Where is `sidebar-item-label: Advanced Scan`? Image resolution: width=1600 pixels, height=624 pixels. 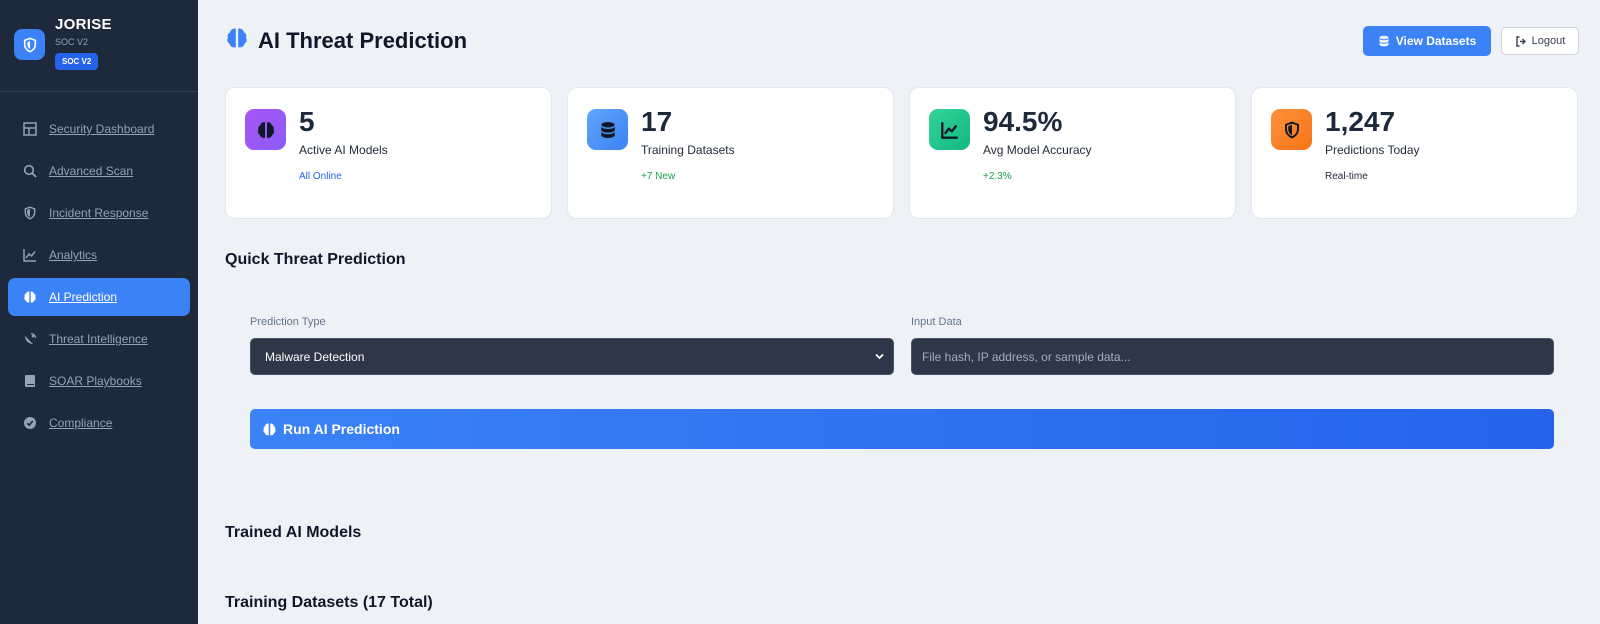 sidebar-item-label: Advanced Scan is located at coordinates (91, 171).